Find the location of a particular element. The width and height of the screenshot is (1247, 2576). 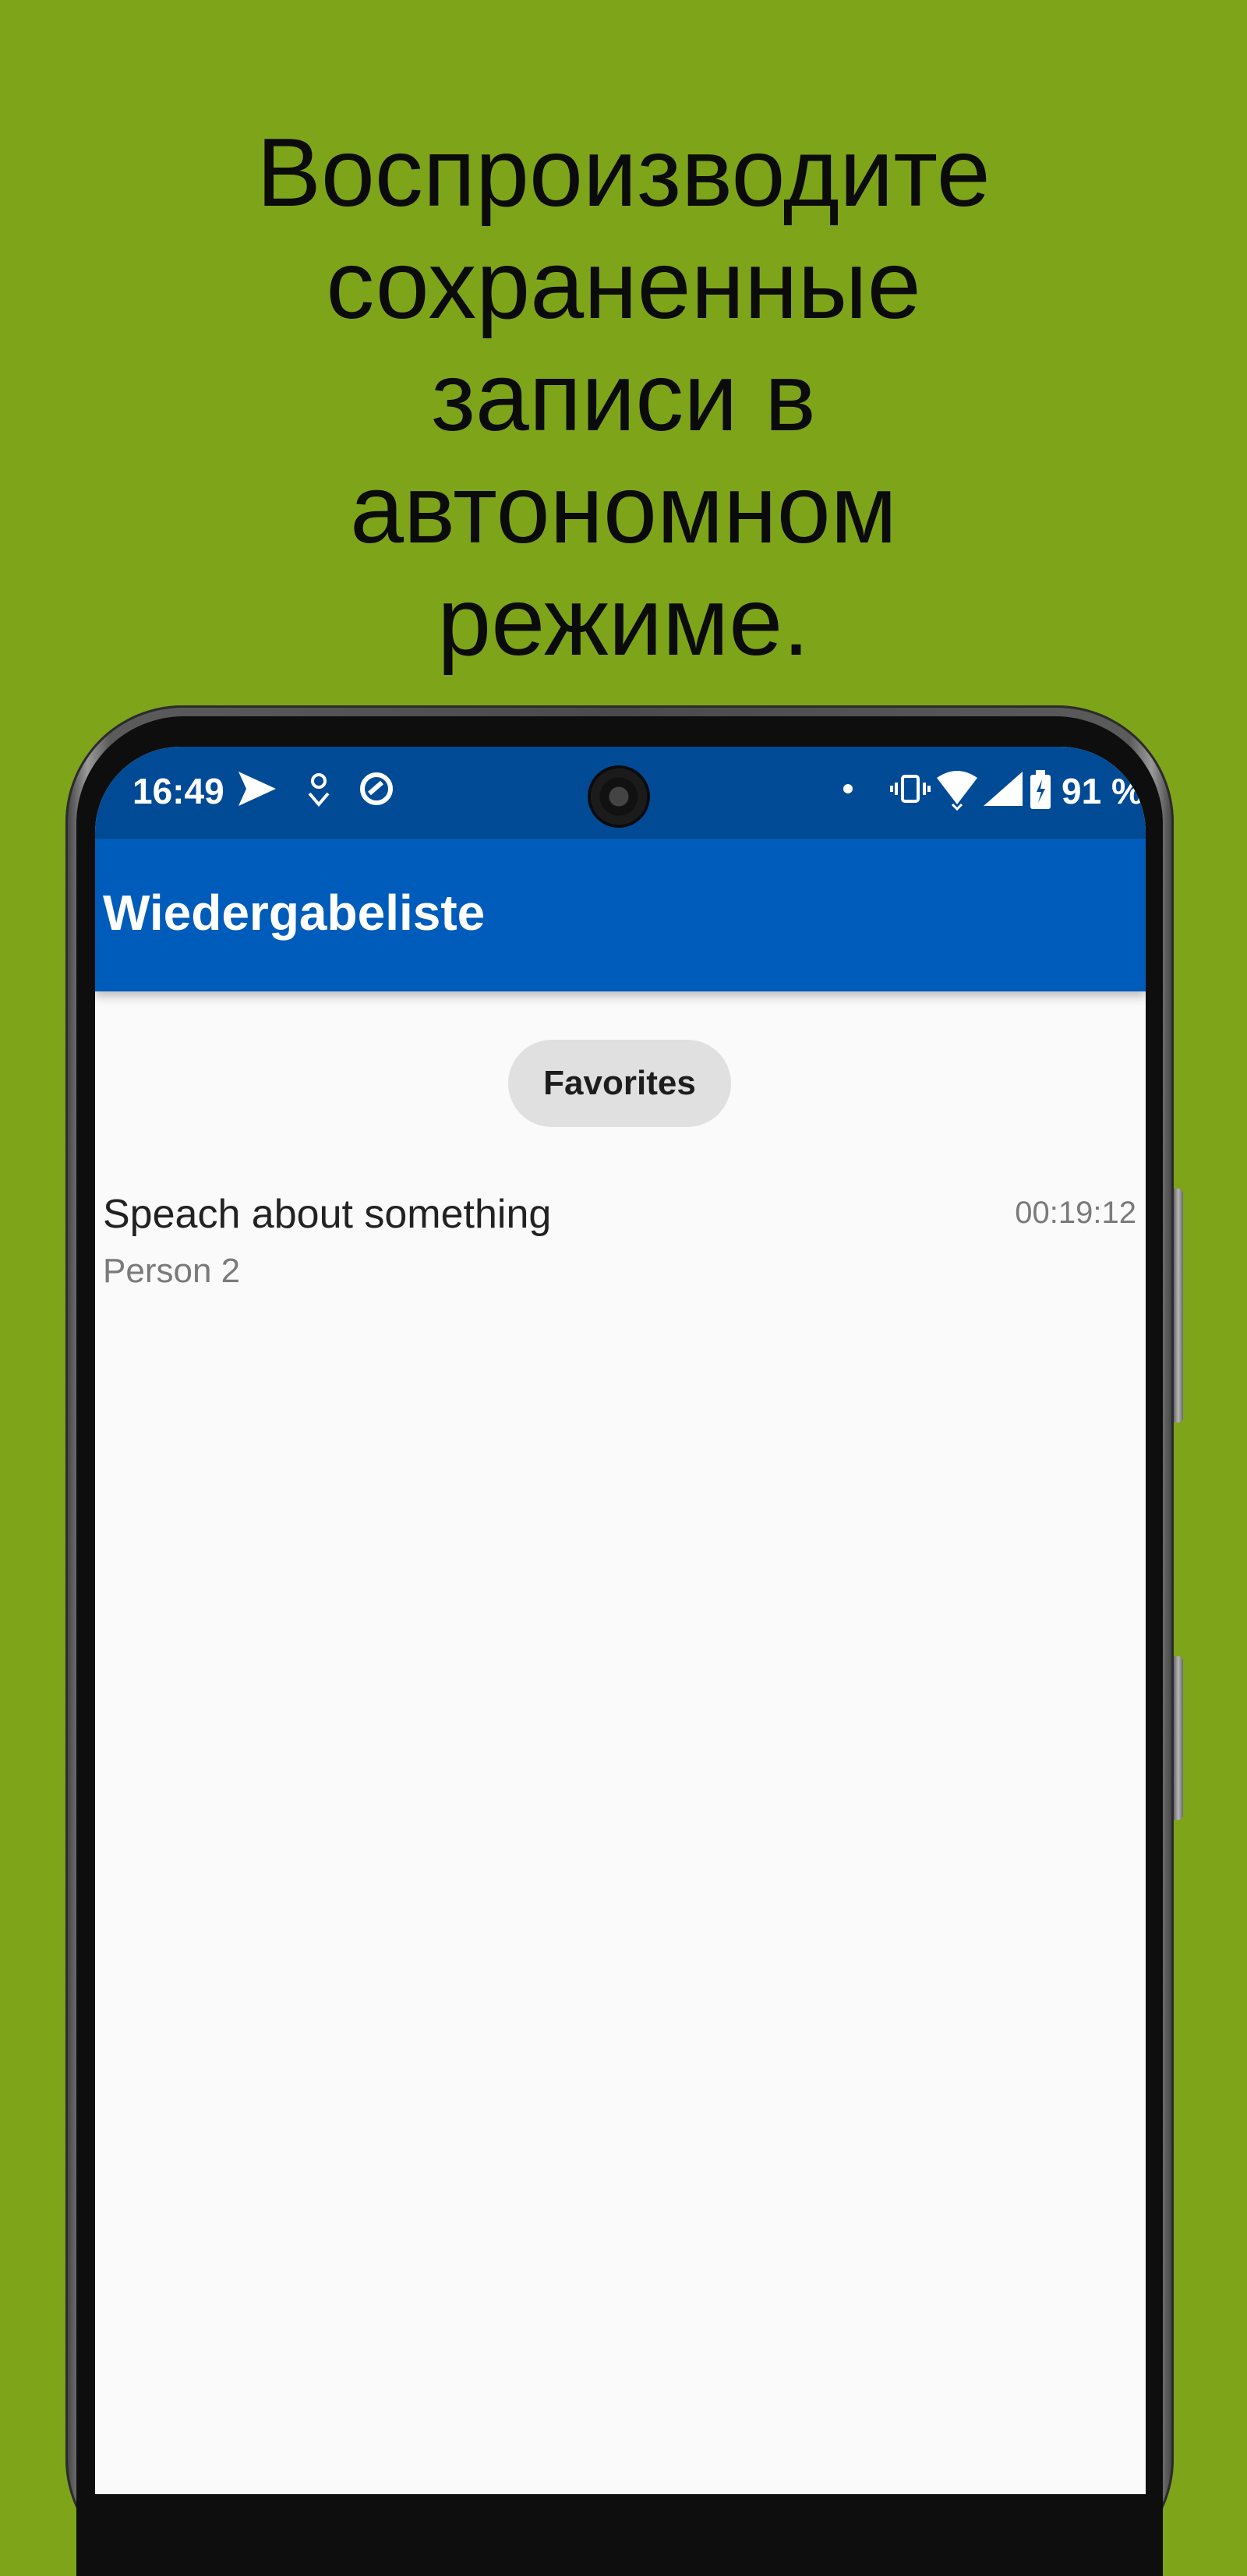

wifi-icon is located at coordinates (957, 795).